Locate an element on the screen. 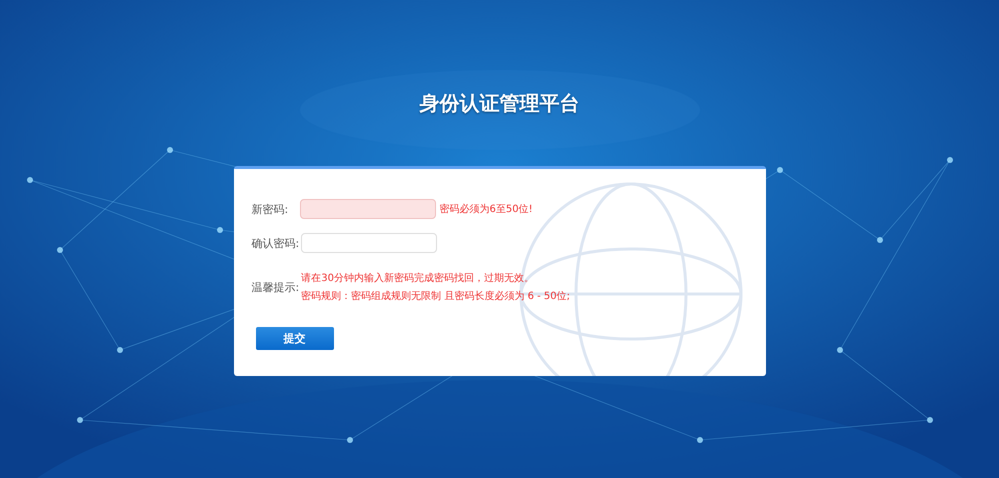 The image size is (999, 478). hint-text: 请在30分钟内输入新密码完成密码找回，过期无效。 is located at coordinates (418, 278).